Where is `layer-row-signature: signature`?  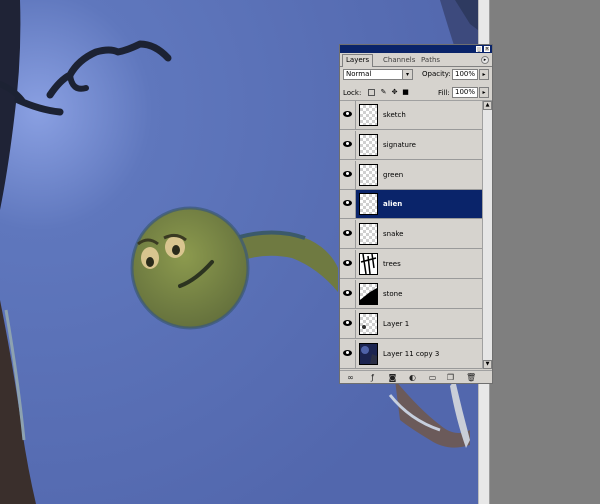
layer-row-signature: signature is located at coordinates (411, 145).